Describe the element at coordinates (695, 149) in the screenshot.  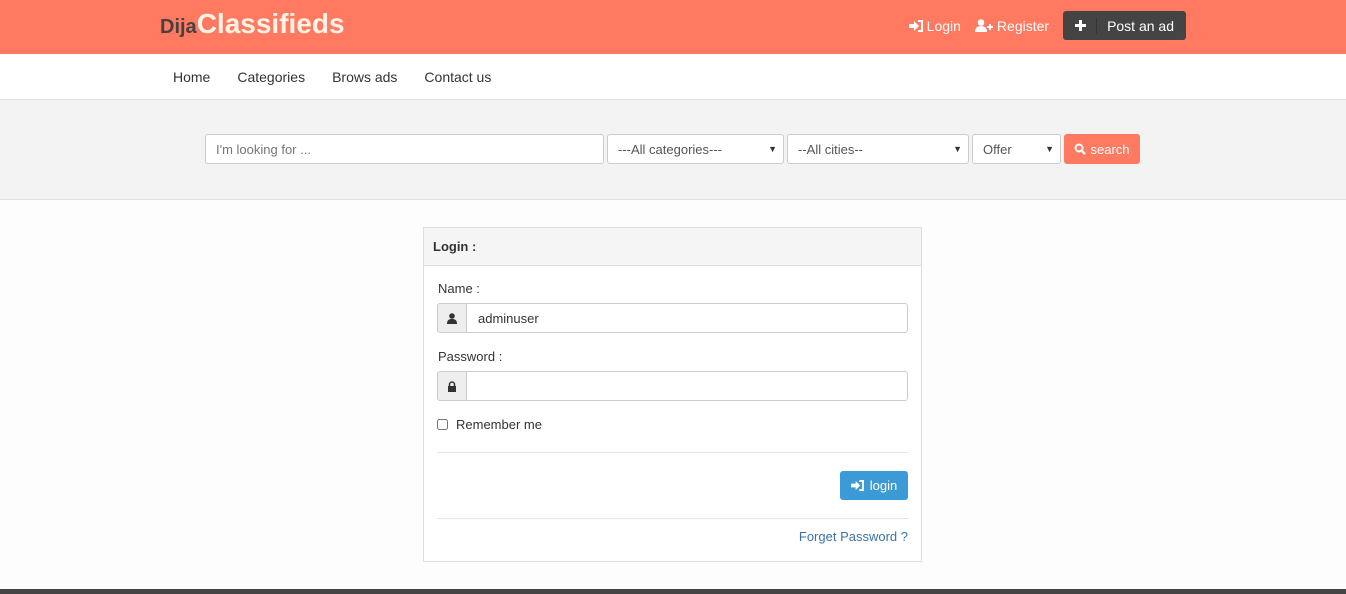
I see `category-select: ---All categories--- ▼` at that location.